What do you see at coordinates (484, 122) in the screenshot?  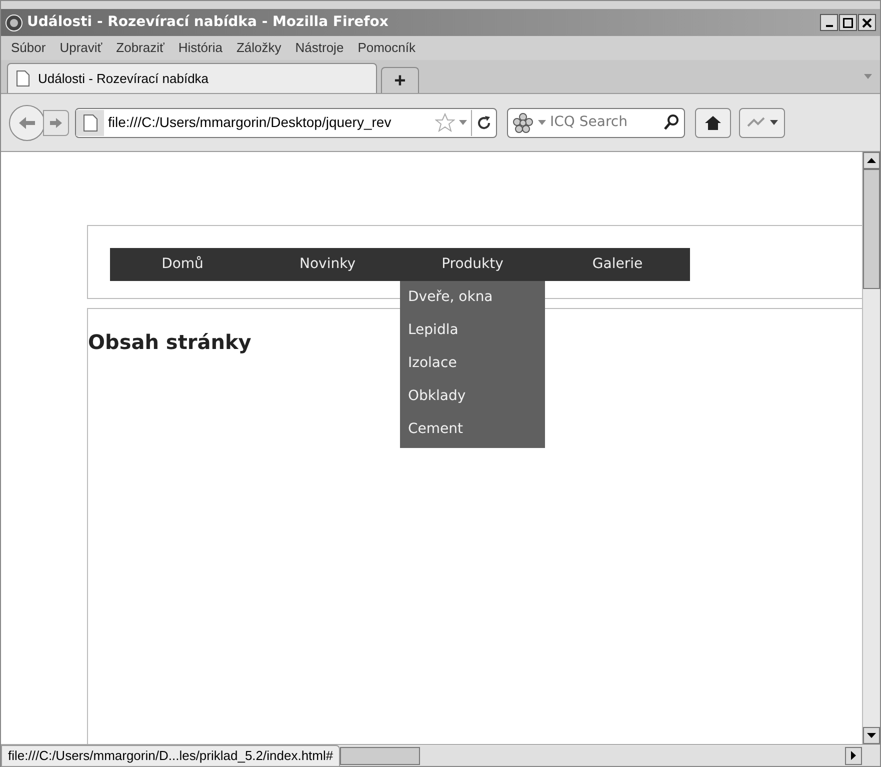 I see `reload-icon` at bounding box center [484, 122].